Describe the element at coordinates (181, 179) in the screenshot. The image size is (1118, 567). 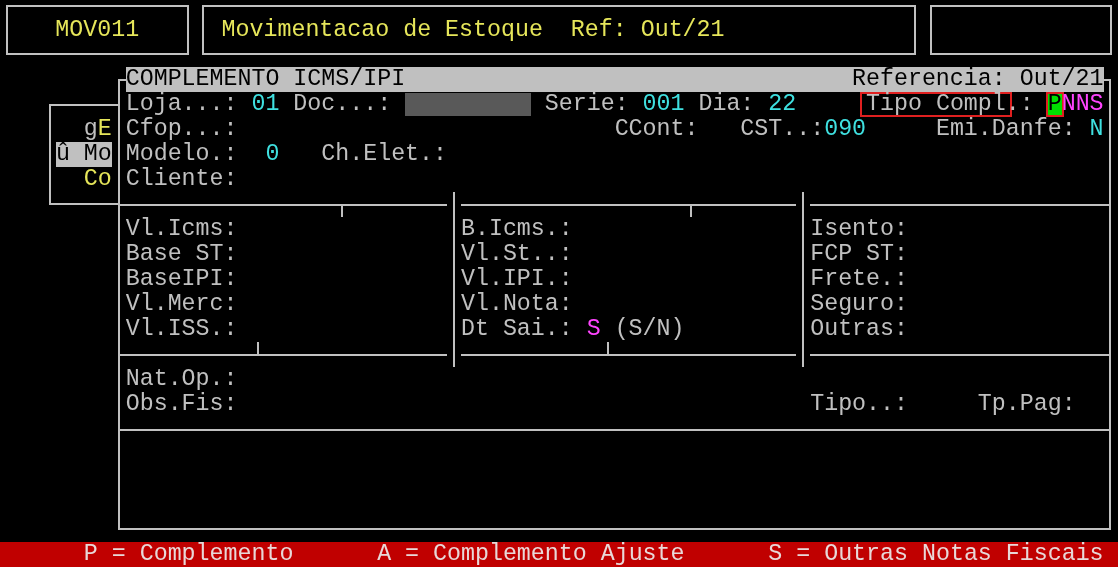
I see `field-label: Cliente:` at that location.